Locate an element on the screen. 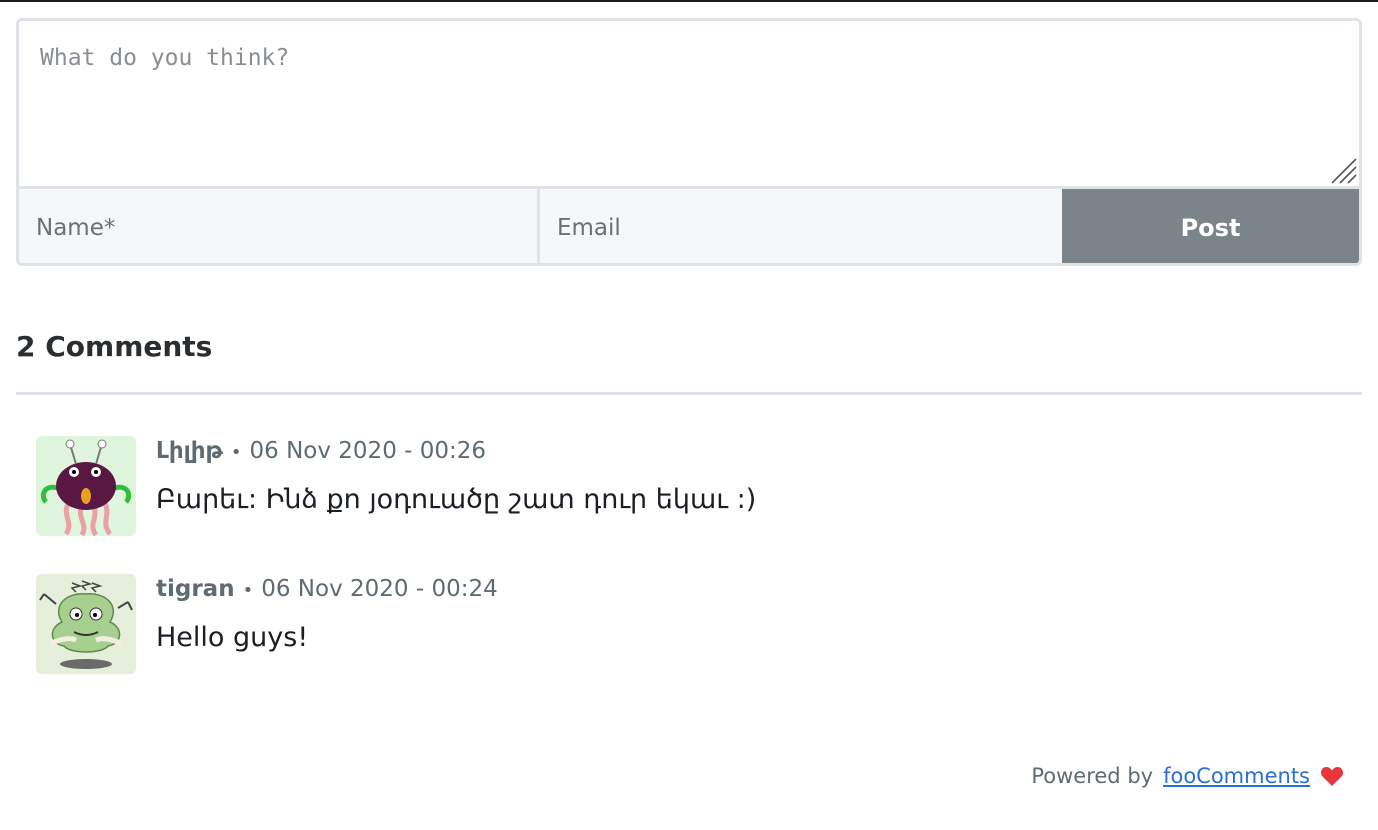 This screenshot has height=830, width=1378. post-button: Post is located at coordinates (1210, 226).